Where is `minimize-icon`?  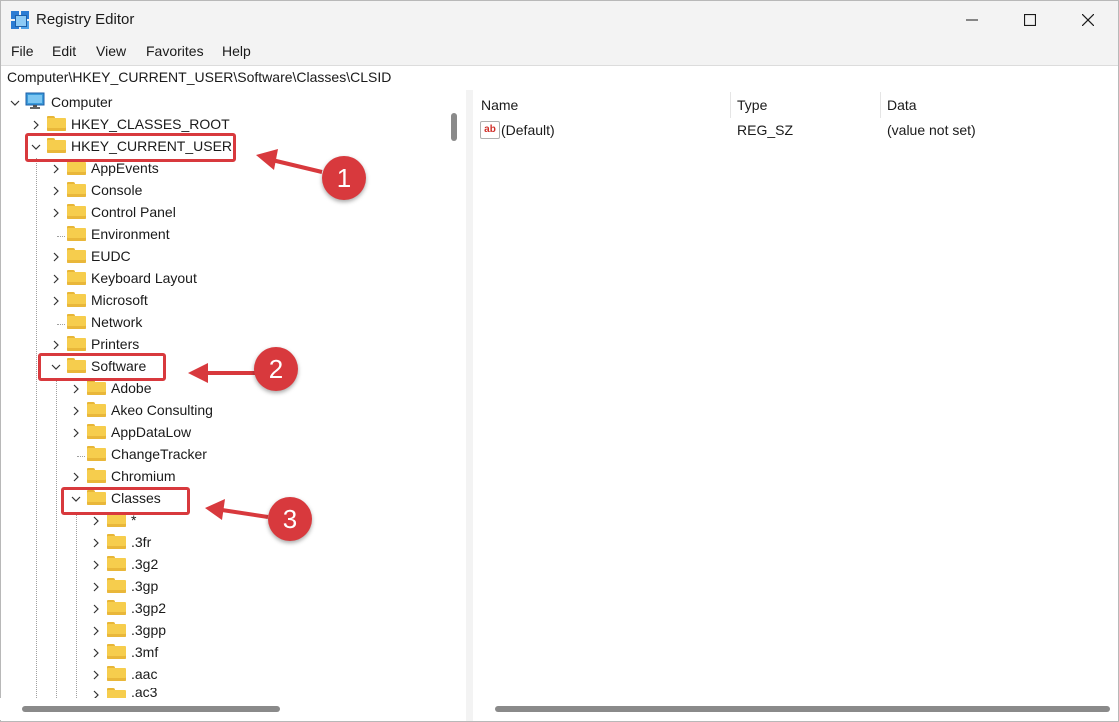
minimize-icon is located at coordinates (972, 20).